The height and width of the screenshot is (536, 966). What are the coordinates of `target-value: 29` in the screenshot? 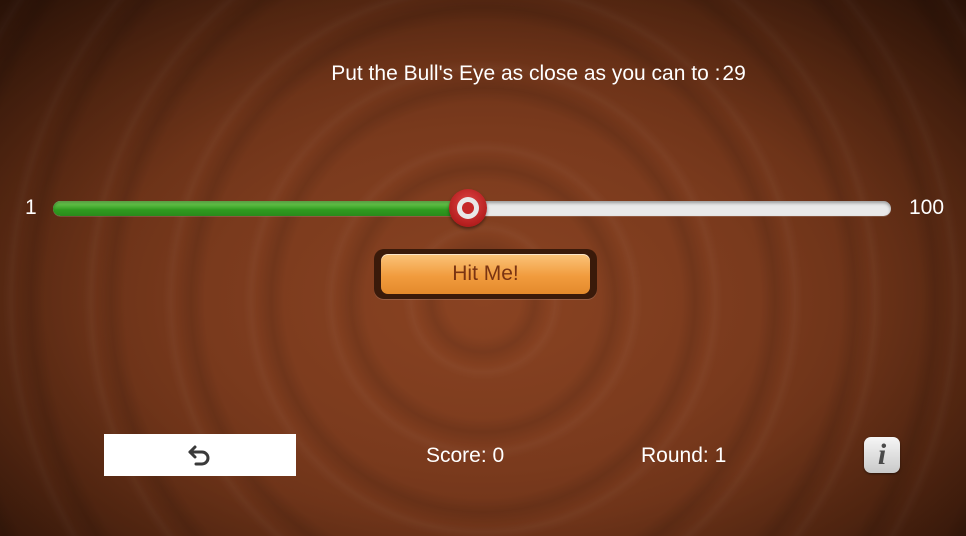 It's located at (734, 73).